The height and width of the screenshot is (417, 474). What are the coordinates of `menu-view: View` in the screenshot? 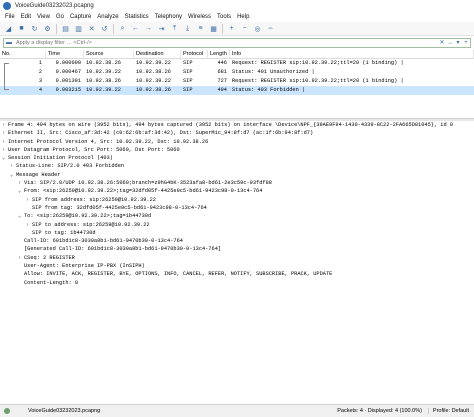 It's located at (43, 17).